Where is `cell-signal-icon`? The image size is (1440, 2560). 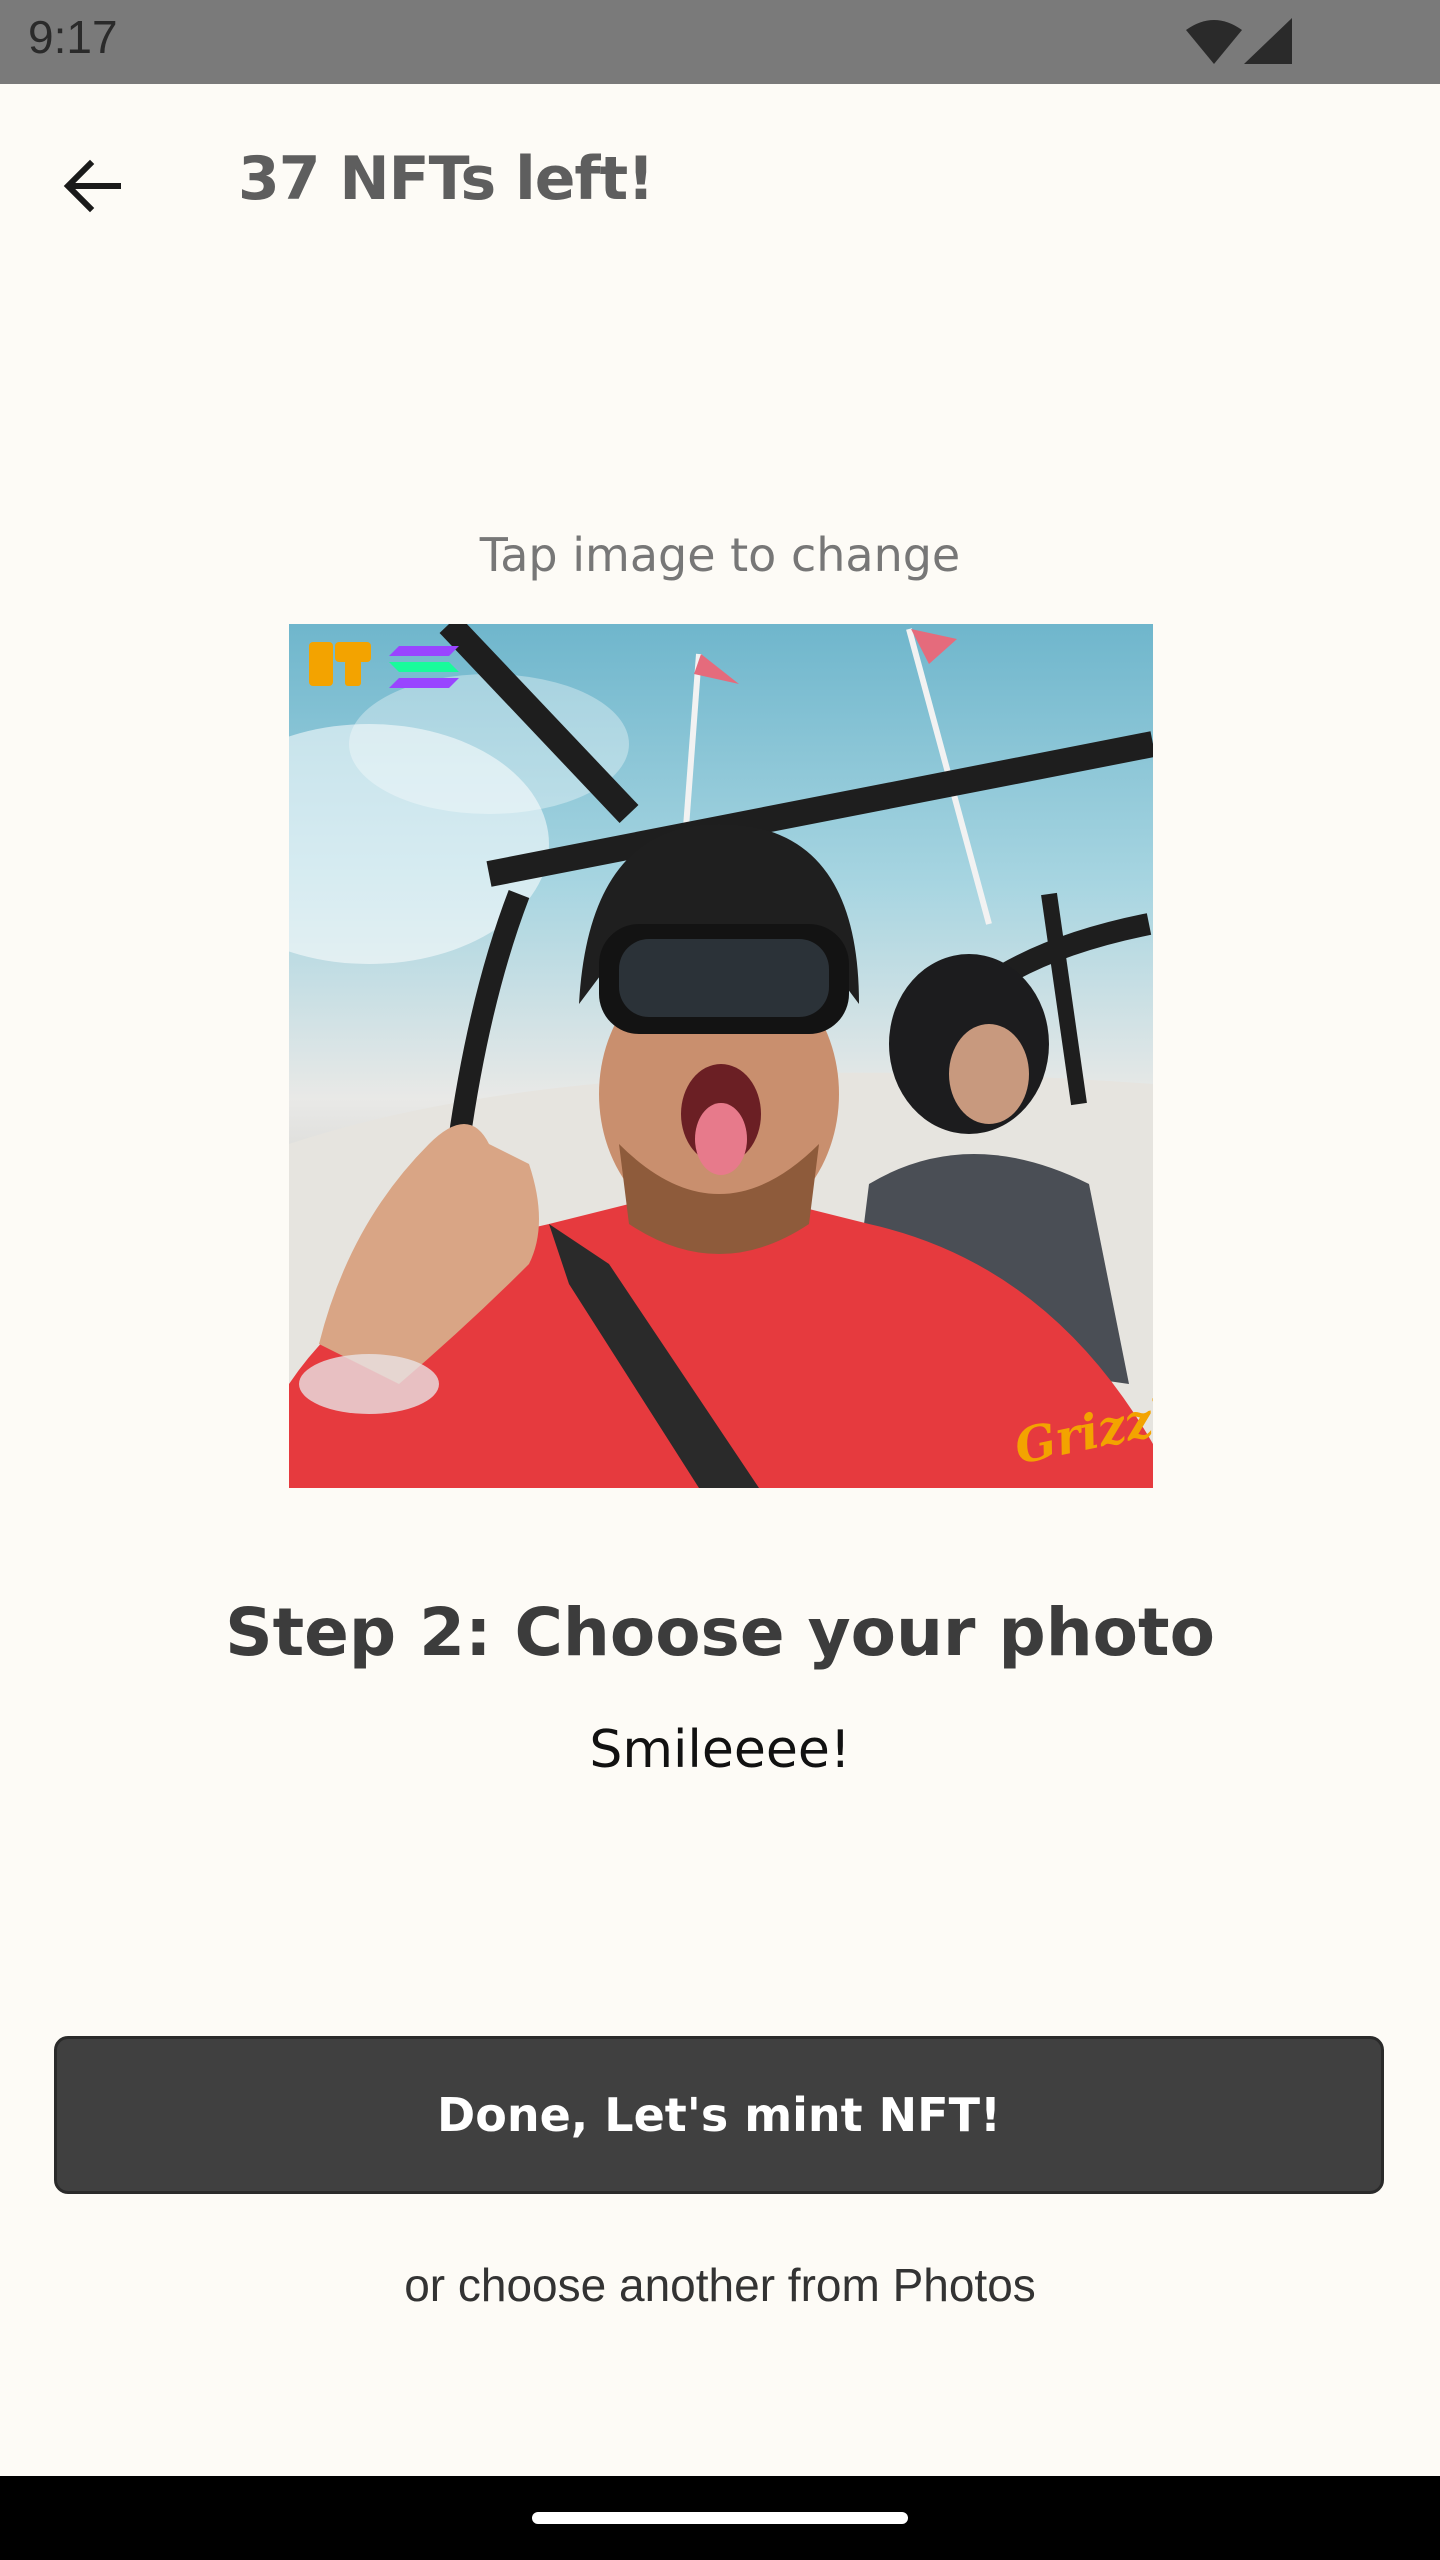 cell-signal-icon is located at coordinates (1268, 41).